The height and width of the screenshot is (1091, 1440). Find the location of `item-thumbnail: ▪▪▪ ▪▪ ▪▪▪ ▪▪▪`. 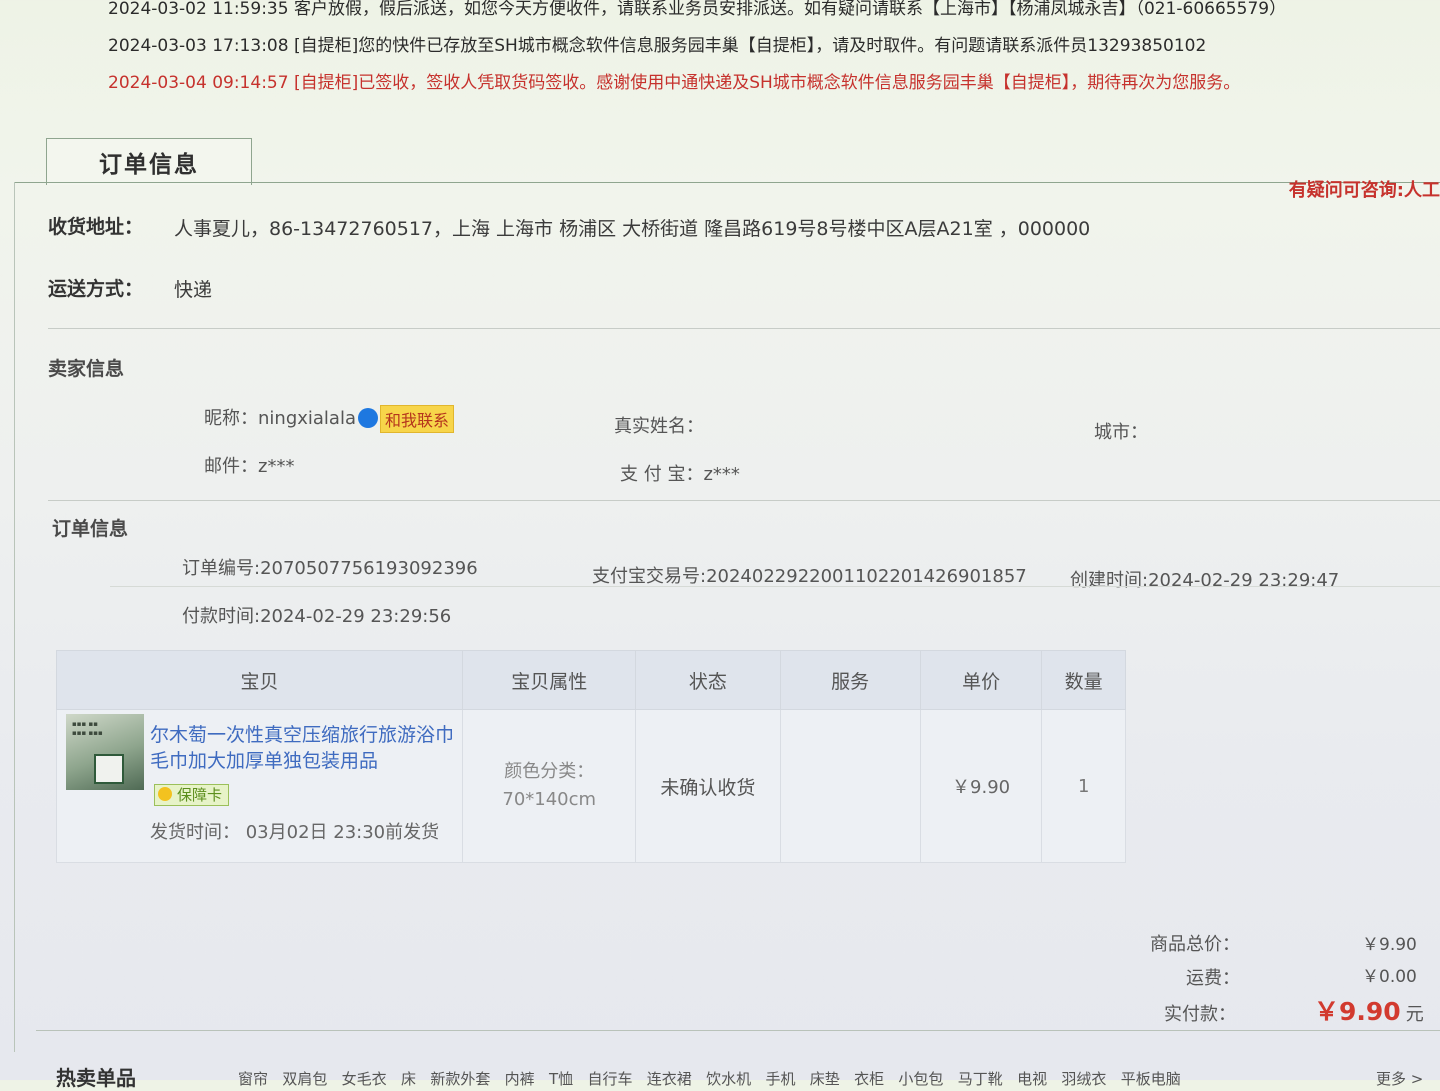

item-thumbnail: ▪▪▪ ▪▪ ▪▪▪ ▪▪▪ is located at coordinates (105, 752).